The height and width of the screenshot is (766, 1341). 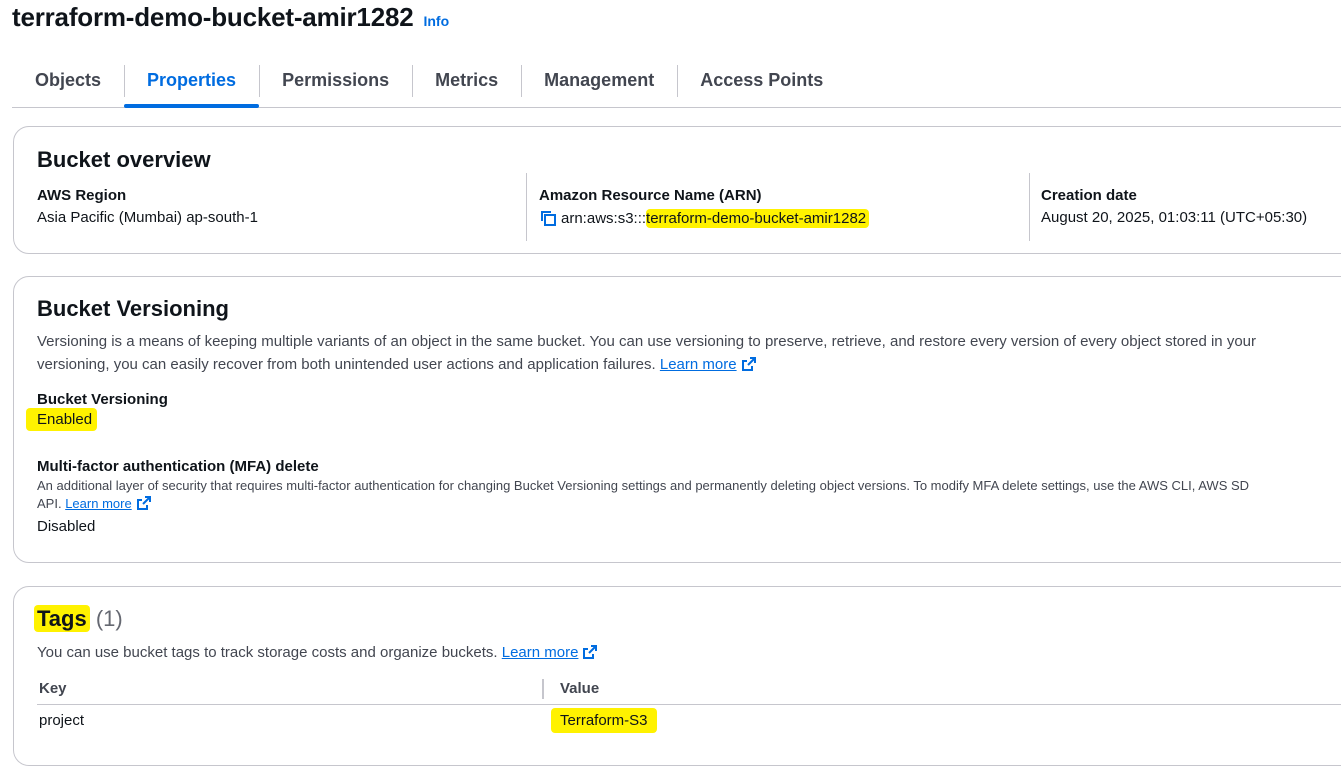 What do you see at coordinates (466, 80) in the screenshot?
I see `tab-metrics: Metrics` at bounding box center [466, 80].